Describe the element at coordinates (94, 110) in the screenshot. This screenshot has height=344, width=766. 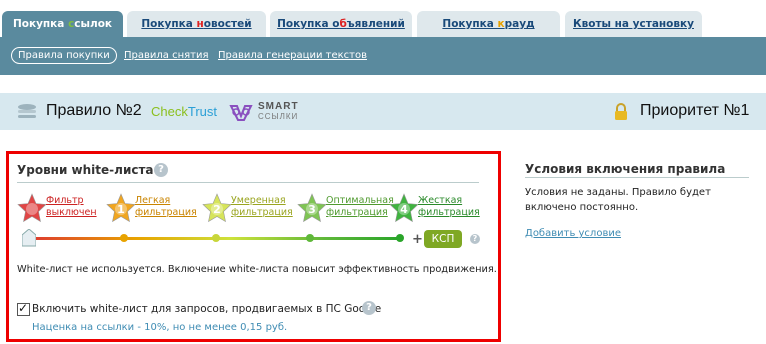
I see `rule-title: Правило №2` at that location.